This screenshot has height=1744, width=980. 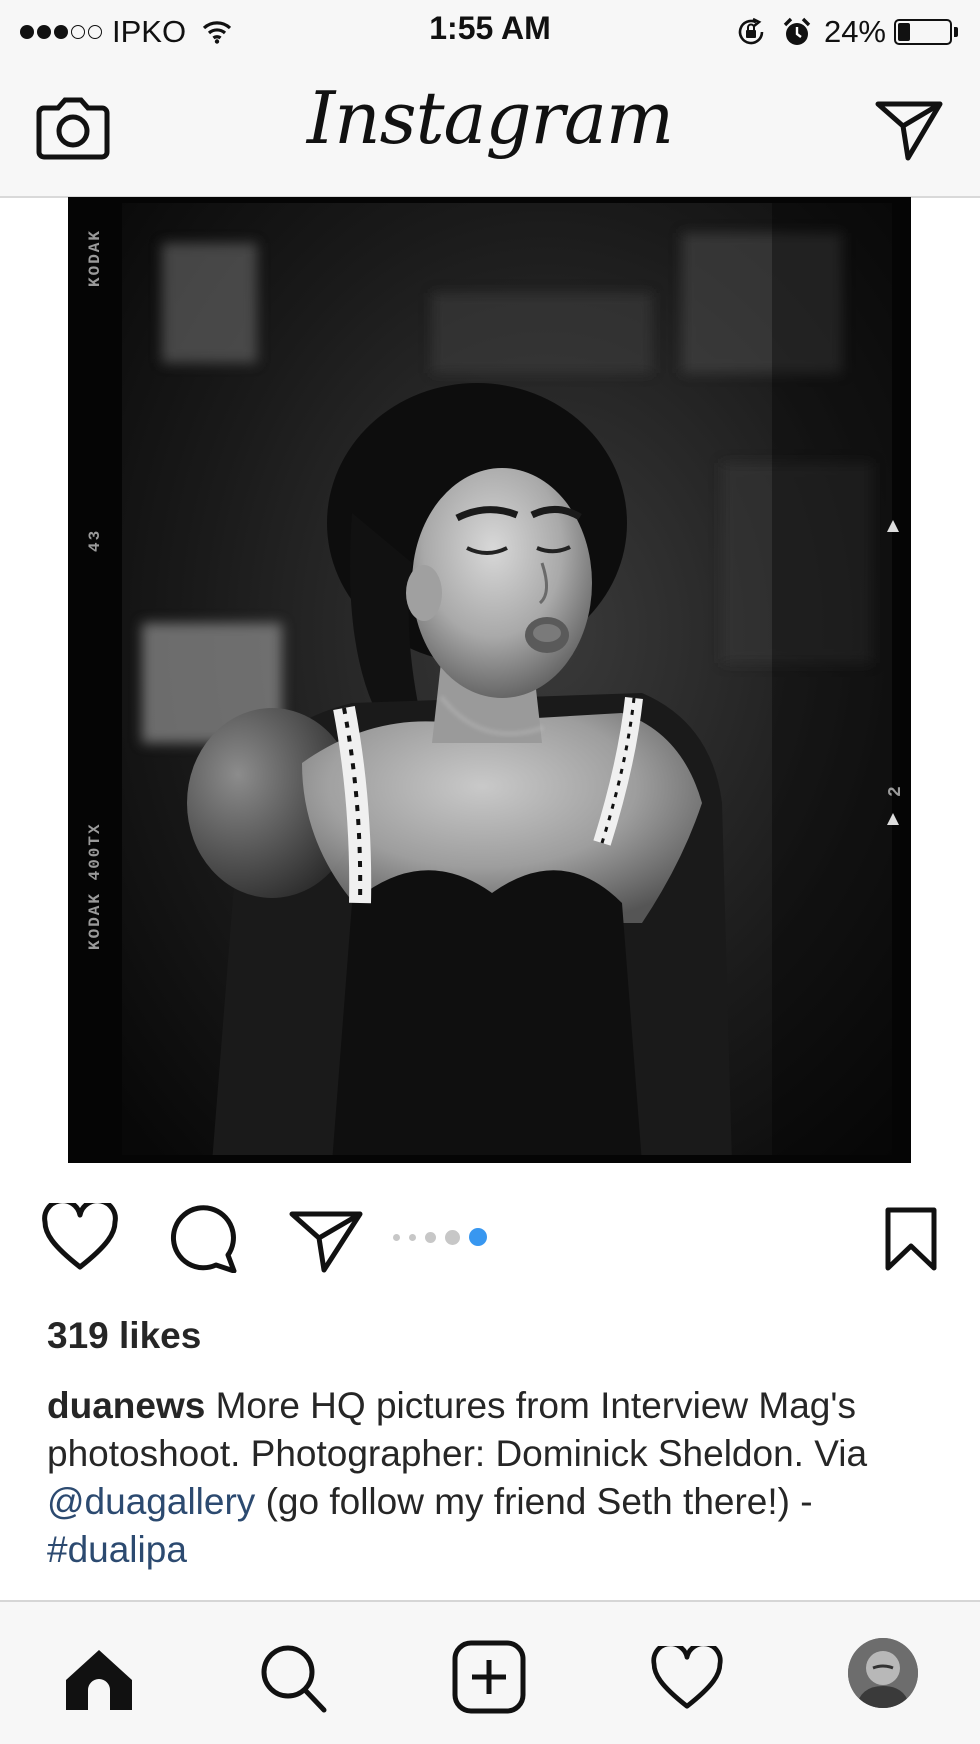 What do you see at coordinates (534, 1501) in the screenshot?
I see `caption-text: (go follow my friend Seth there!) -` at bounding box center [534, 1501].